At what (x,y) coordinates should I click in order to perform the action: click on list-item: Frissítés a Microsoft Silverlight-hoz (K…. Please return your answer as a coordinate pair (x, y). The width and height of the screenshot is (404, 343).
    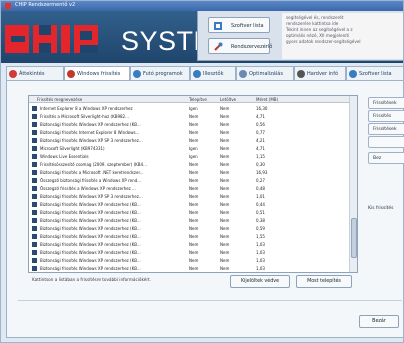
    Looking at the image, I should click on (190, 116).